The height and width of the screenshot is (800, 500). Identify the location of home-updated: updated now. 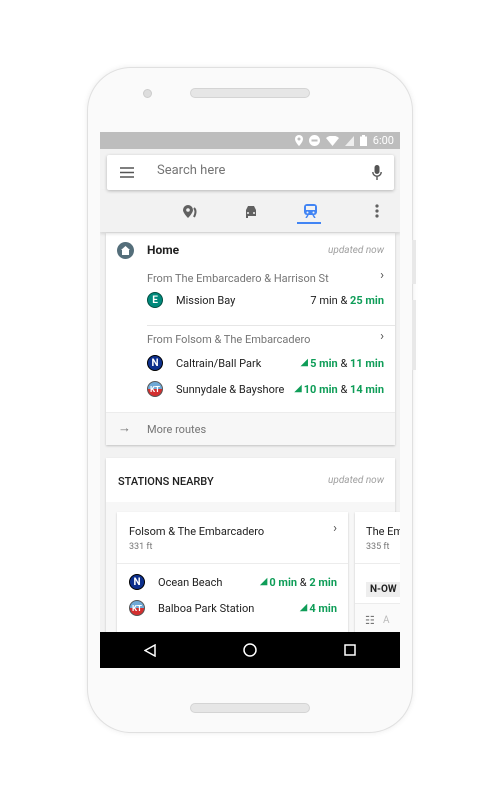
(356, 250).